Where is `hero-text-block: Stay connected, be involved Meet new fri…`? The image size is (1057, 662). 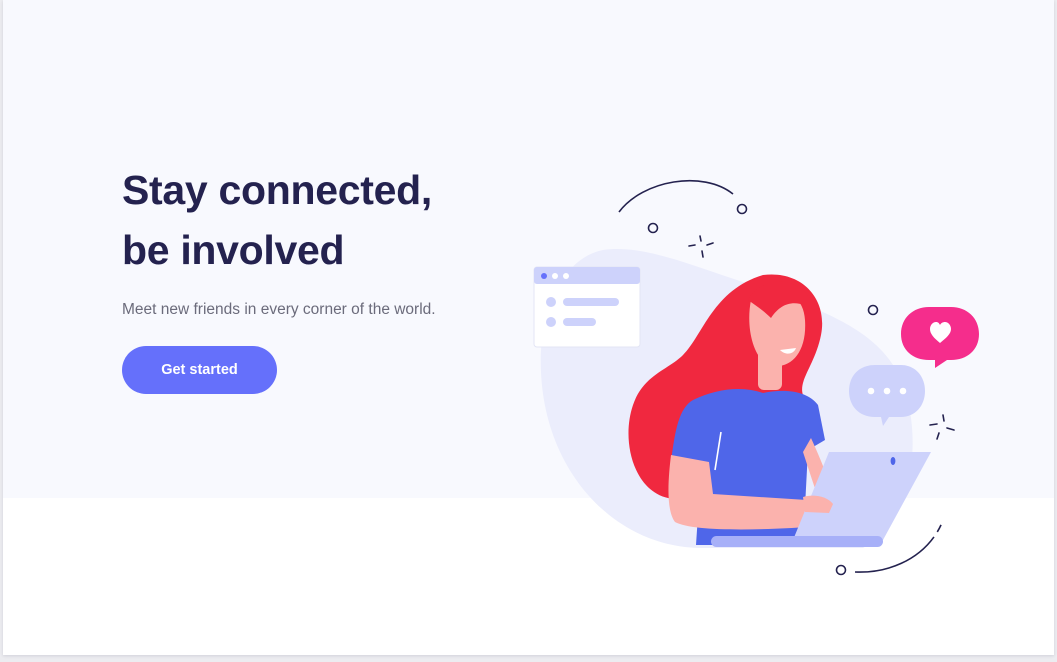 hero-text-block: Stay connected, be involved Meet new fri… is located at coordinates (332, 277).